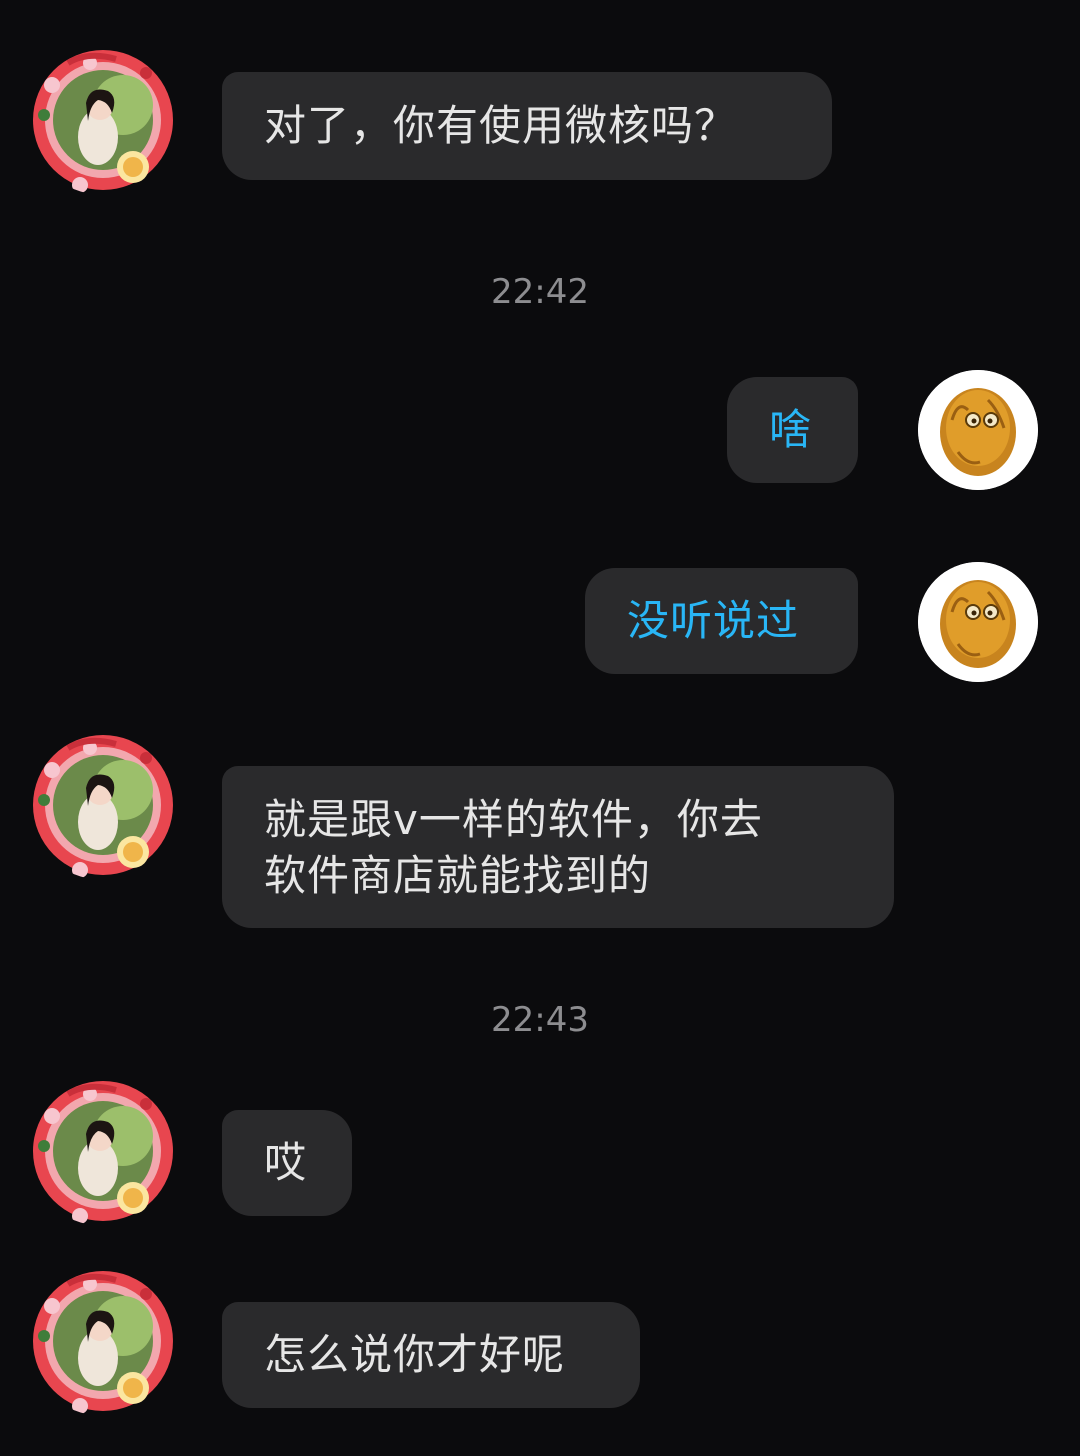 This screenshot has height=1456, width=1080. What do you see at coordinates (540, 292) in the screenshot?
I see `message-timestamp: 22:42` at bounding box center [540, 292].